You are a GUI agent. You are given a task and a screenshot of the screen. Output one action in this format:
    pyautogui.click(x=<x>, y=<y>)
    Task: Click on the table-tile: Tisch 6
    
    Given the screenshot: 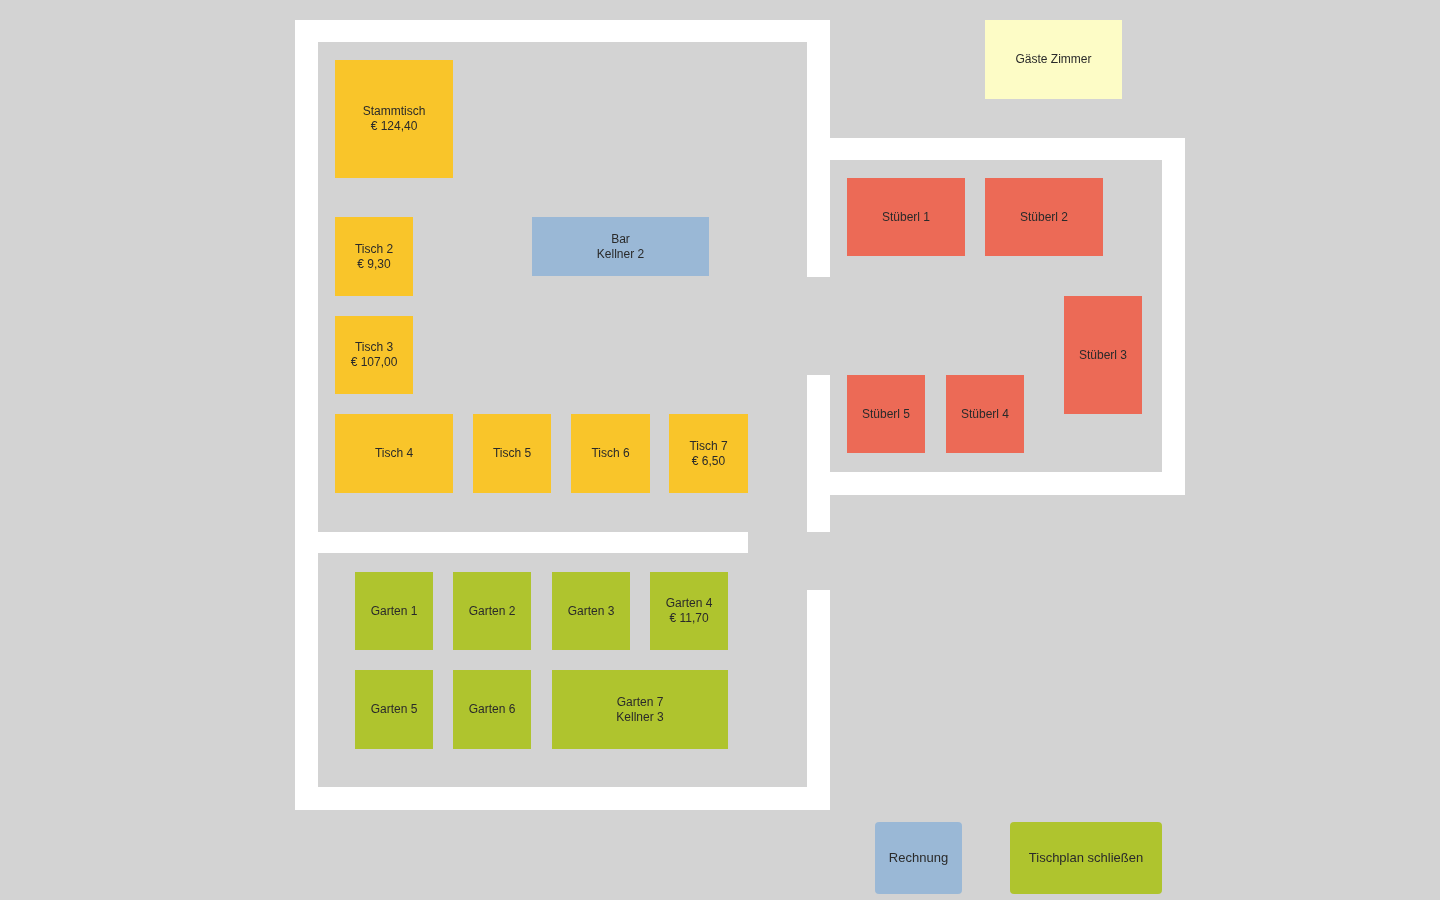 What is the action you would take?
    pyautogui.click(x=610, y=453)
    